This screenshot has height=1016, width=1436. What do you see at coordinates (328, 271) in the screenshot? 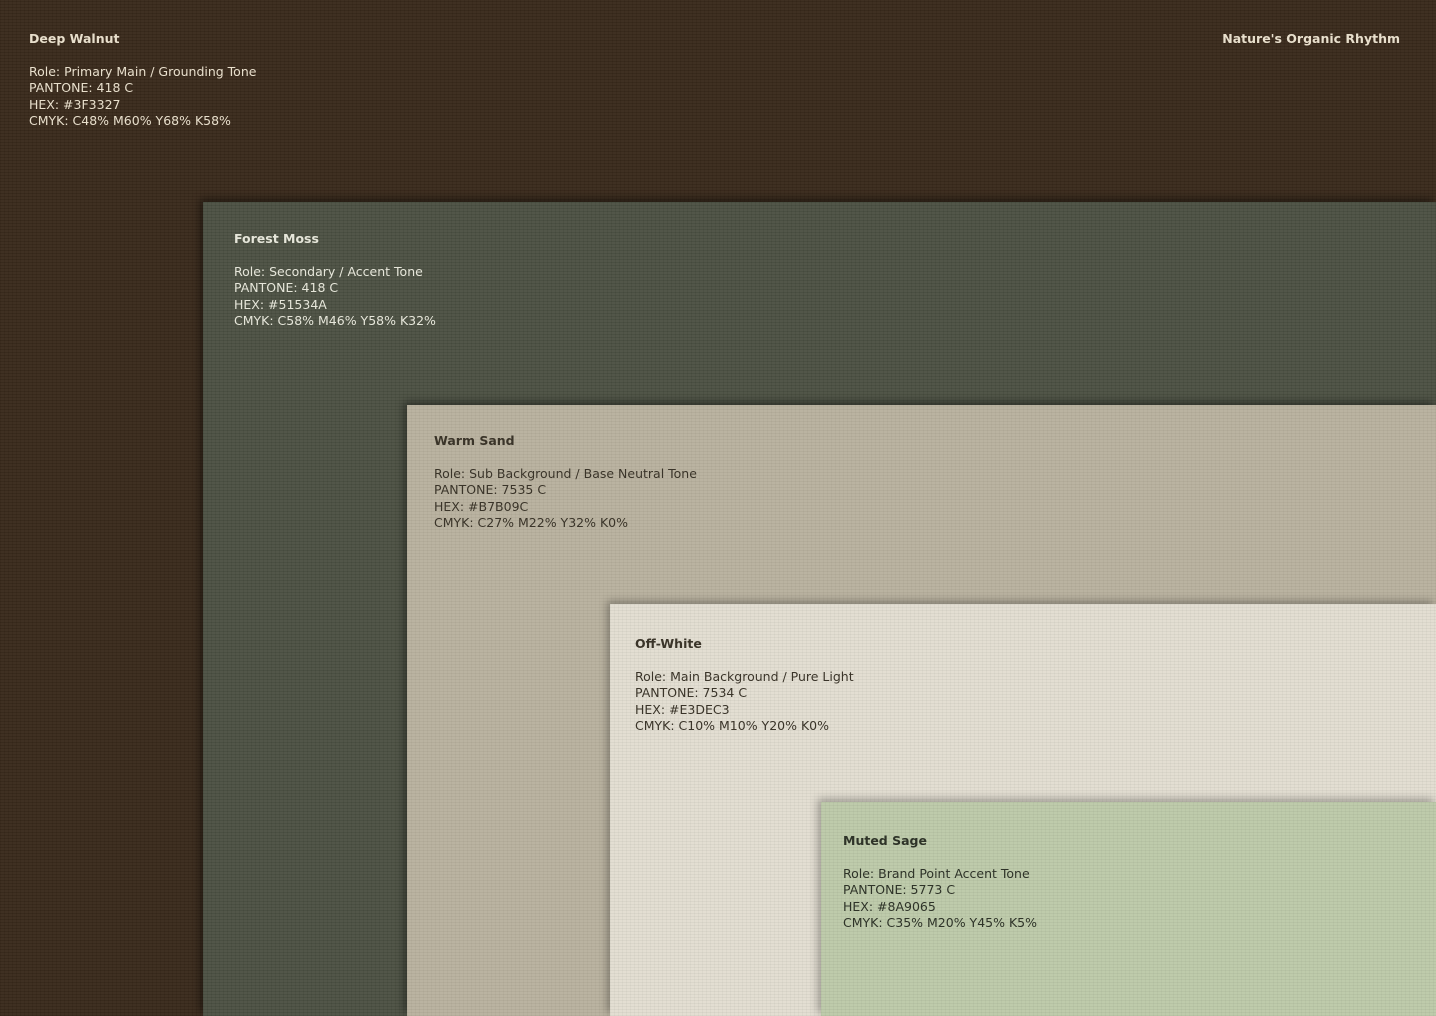
I see `swatch-role: Role: Secondary / Accent Tone` at bounding box center [328, 271].